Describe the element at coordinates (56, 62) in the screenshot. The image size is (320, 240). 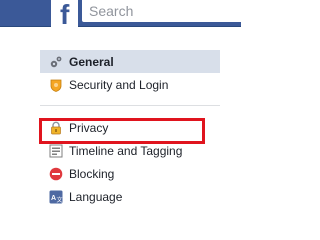
I see `gear-icon` at that location.